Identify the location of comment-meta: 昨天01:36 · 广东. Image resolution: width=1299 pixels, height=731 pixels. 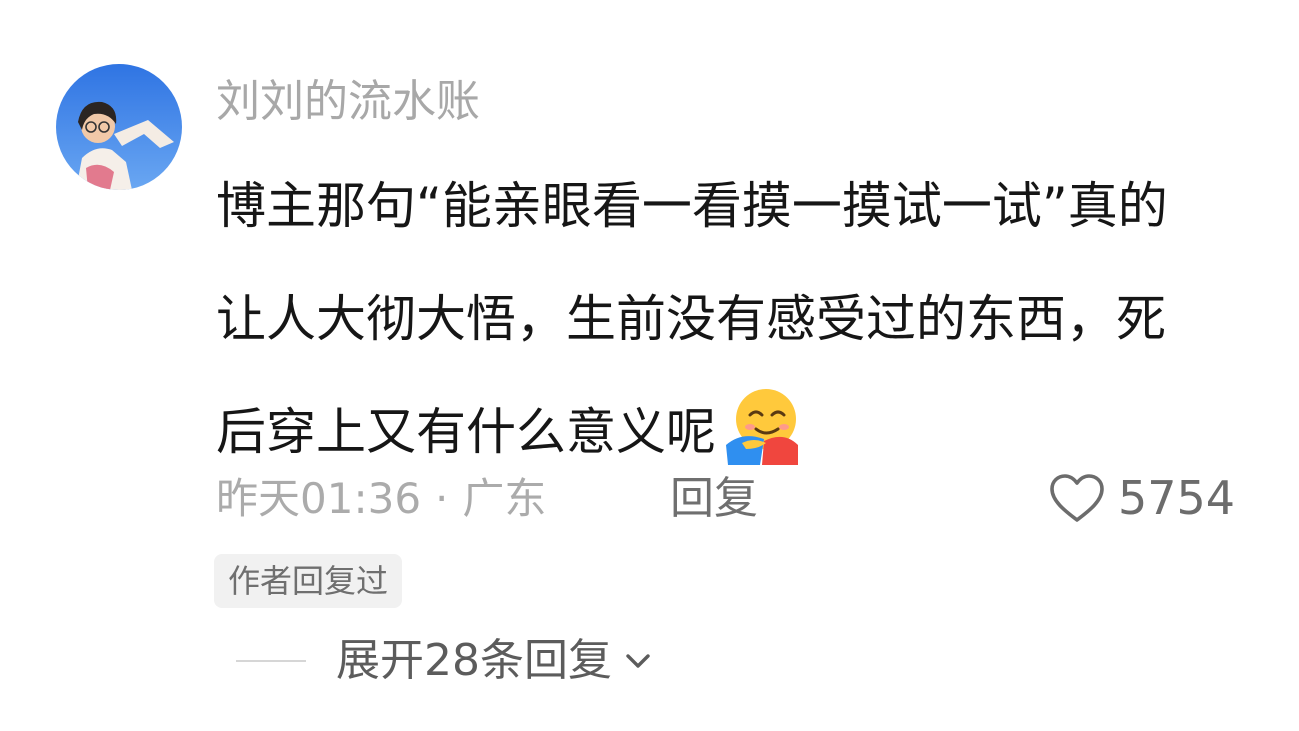
(381, 499).